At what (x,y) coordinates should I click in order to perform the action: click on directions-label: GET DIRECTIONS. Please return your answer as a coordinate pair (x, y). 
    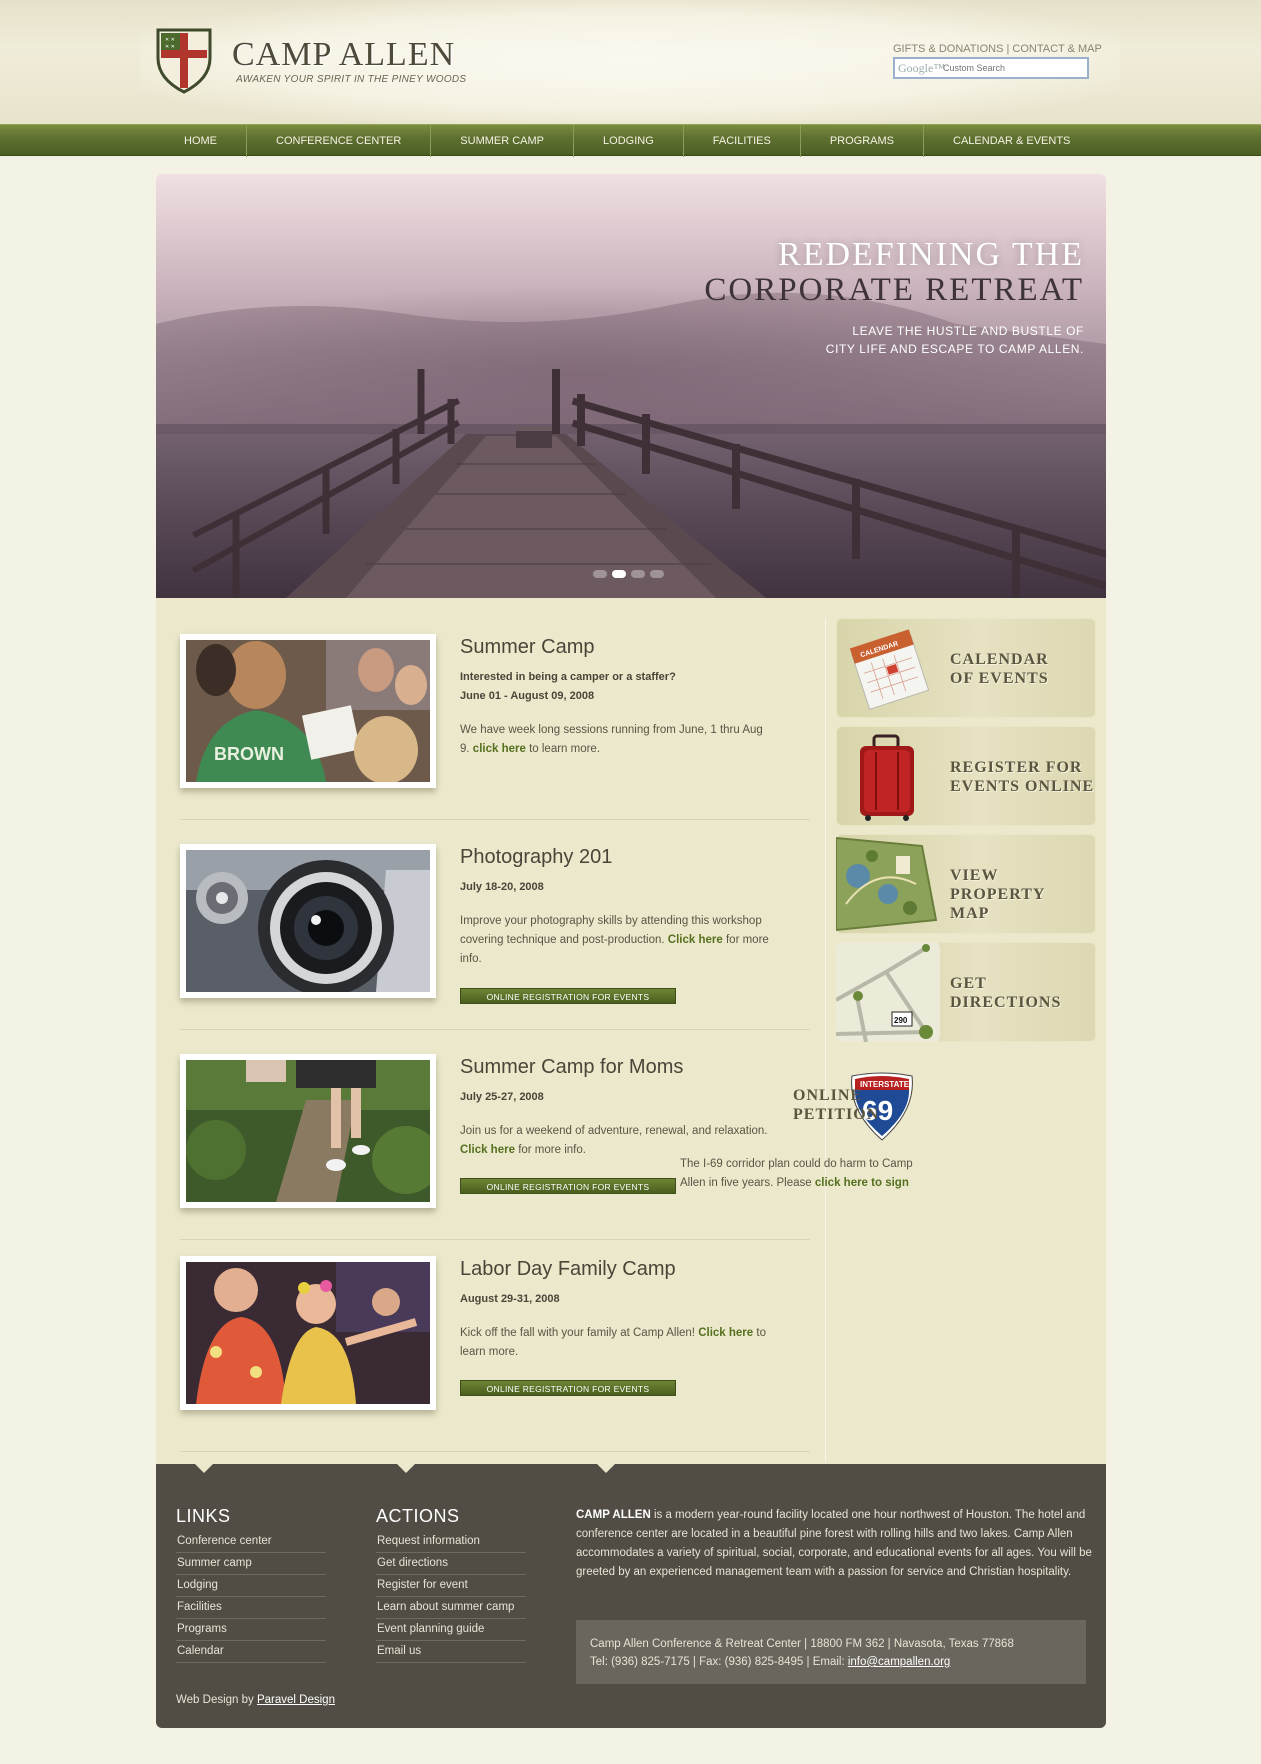
    Looking at the image, I should click on (1006, 993).